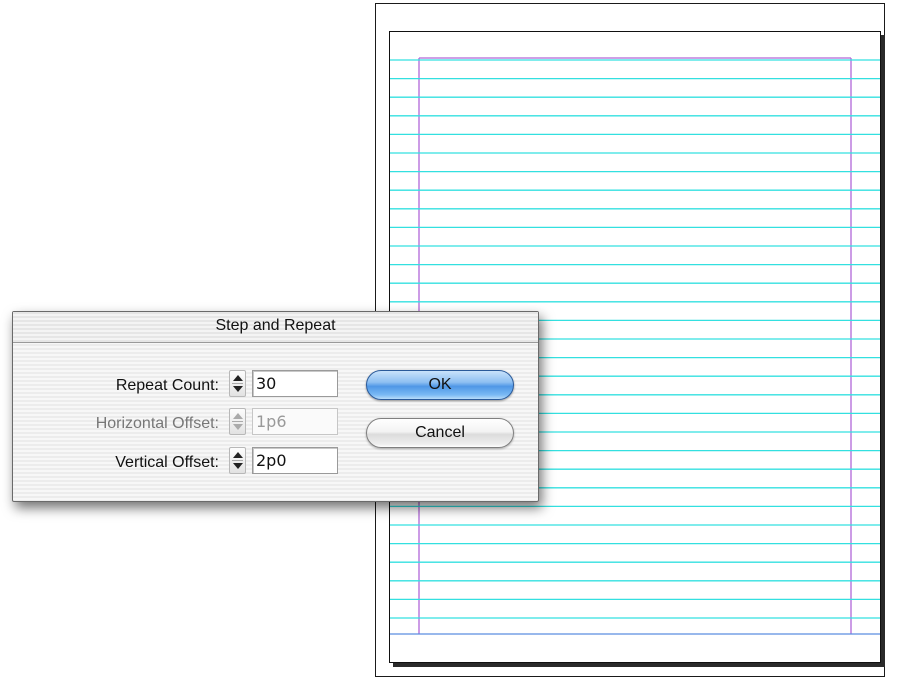  I want to click on vertical-offset-stepper, so click(237, 460).